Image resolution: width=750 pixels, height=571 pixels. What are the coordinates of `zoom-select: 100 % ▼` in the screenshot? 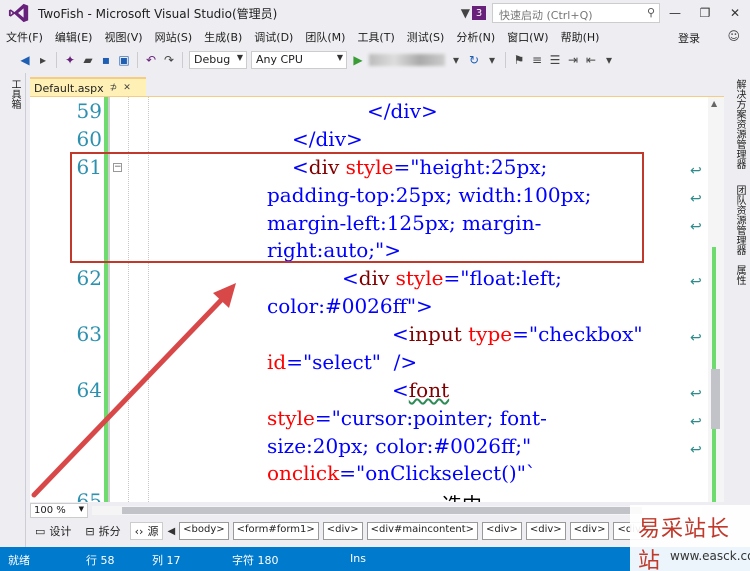 It's located at (59, 510).